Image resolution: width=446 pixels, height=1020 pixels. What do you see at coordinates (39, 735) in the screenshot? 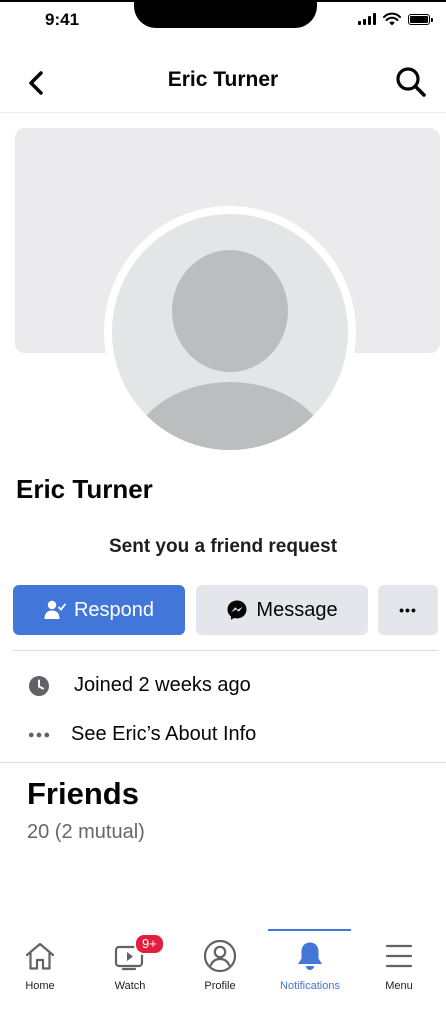
I see `more-dots-icon` at bounding box center [39, 735].